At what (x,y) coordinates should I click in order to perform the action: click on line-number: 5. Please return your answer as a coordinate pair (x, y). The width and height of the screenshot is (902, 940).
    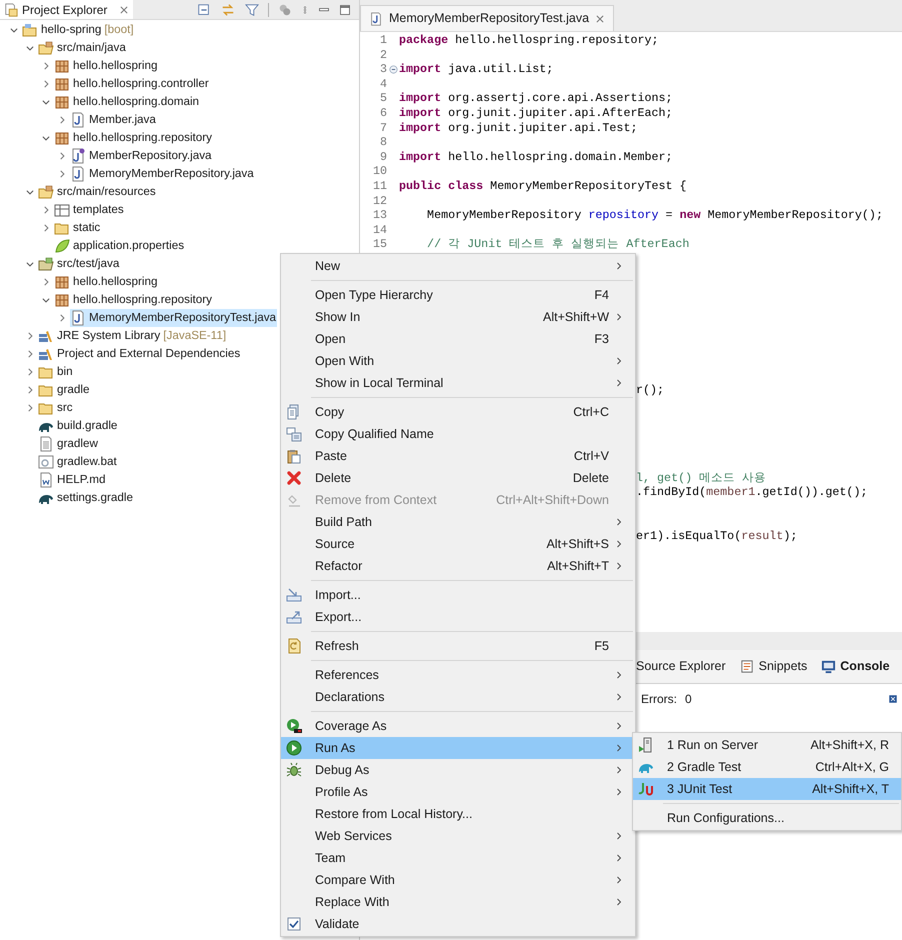
    Looking at the image, I should click on (382, 98).